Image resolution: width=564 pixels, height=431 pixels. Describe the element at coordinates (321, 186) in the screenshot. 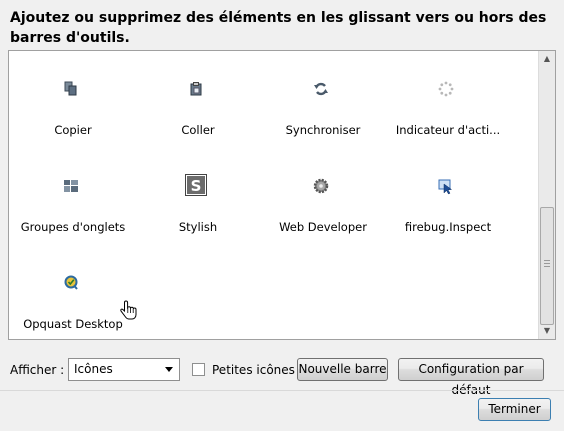

I see `web-developer-gear-icon` at that location.